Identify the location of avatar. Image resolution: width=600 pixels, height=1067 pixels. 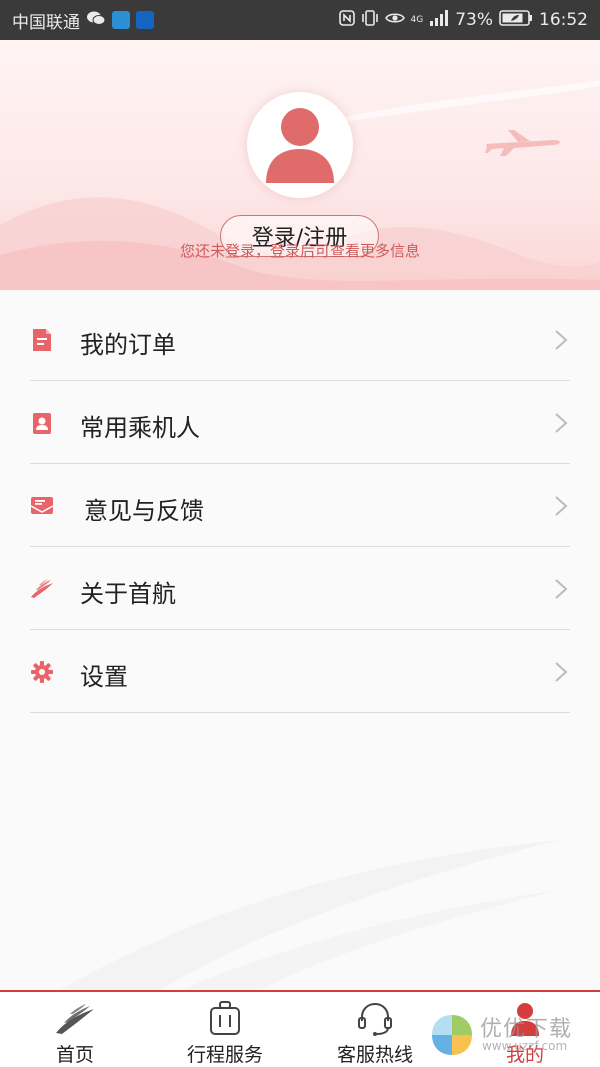
(300, 145).